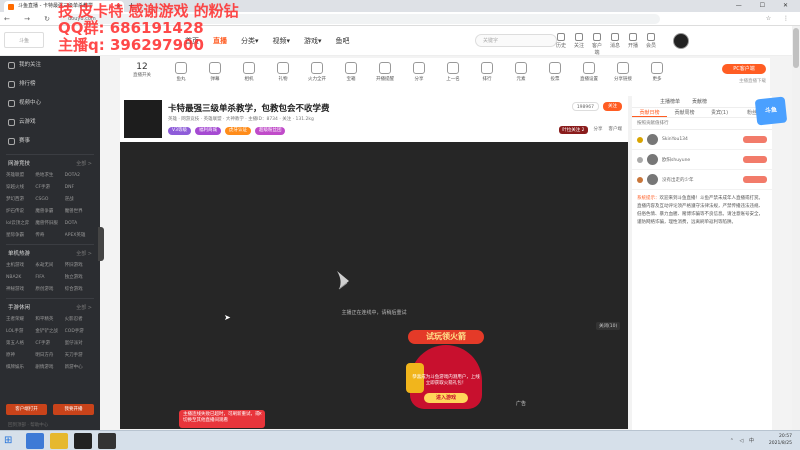  What do you see at coordinates (107, 441) in the screenshot?
I see `game-icon` at bounding box center [107, 441].